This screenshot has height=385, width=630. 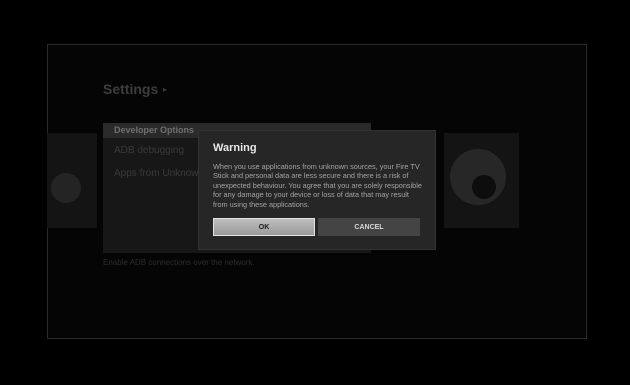 What do you see at coordinates (66, 188) in the screenshot?
I see `tile-icon` at bounding box center [66, 188].